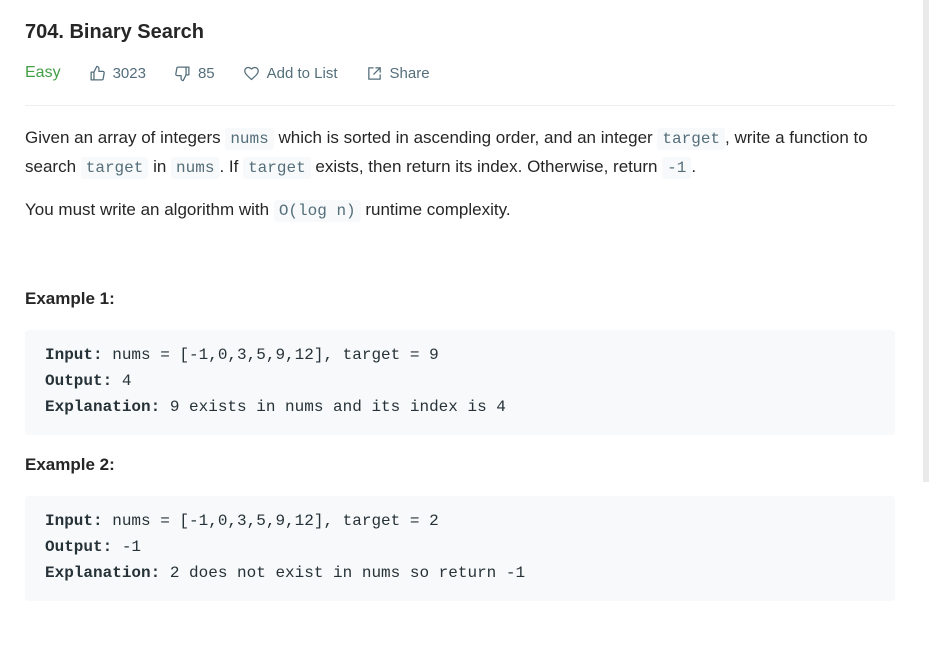 Image resolution: width=929 pixels, height=657 pixels. I want to click on share-label: Share, so click(409, 73).